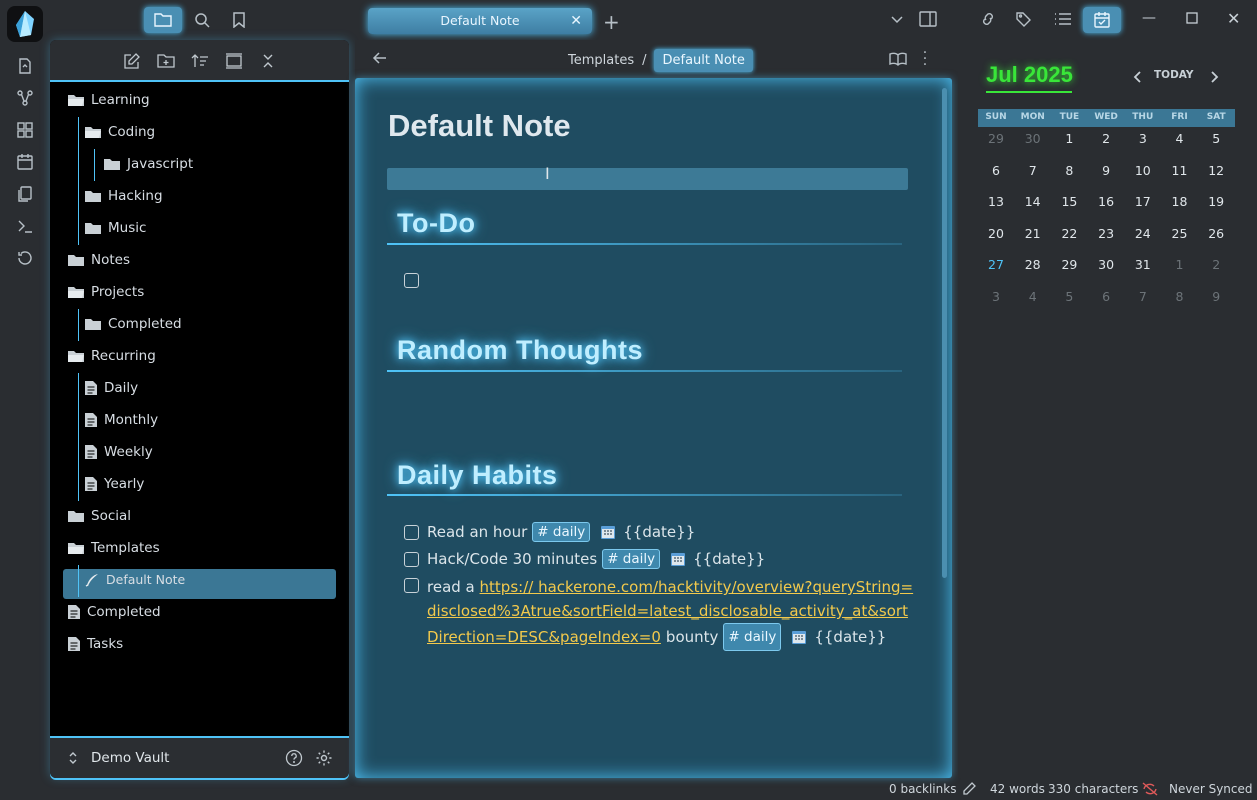  I want to click on vault-name: Demo Vault, so click(130, 758).